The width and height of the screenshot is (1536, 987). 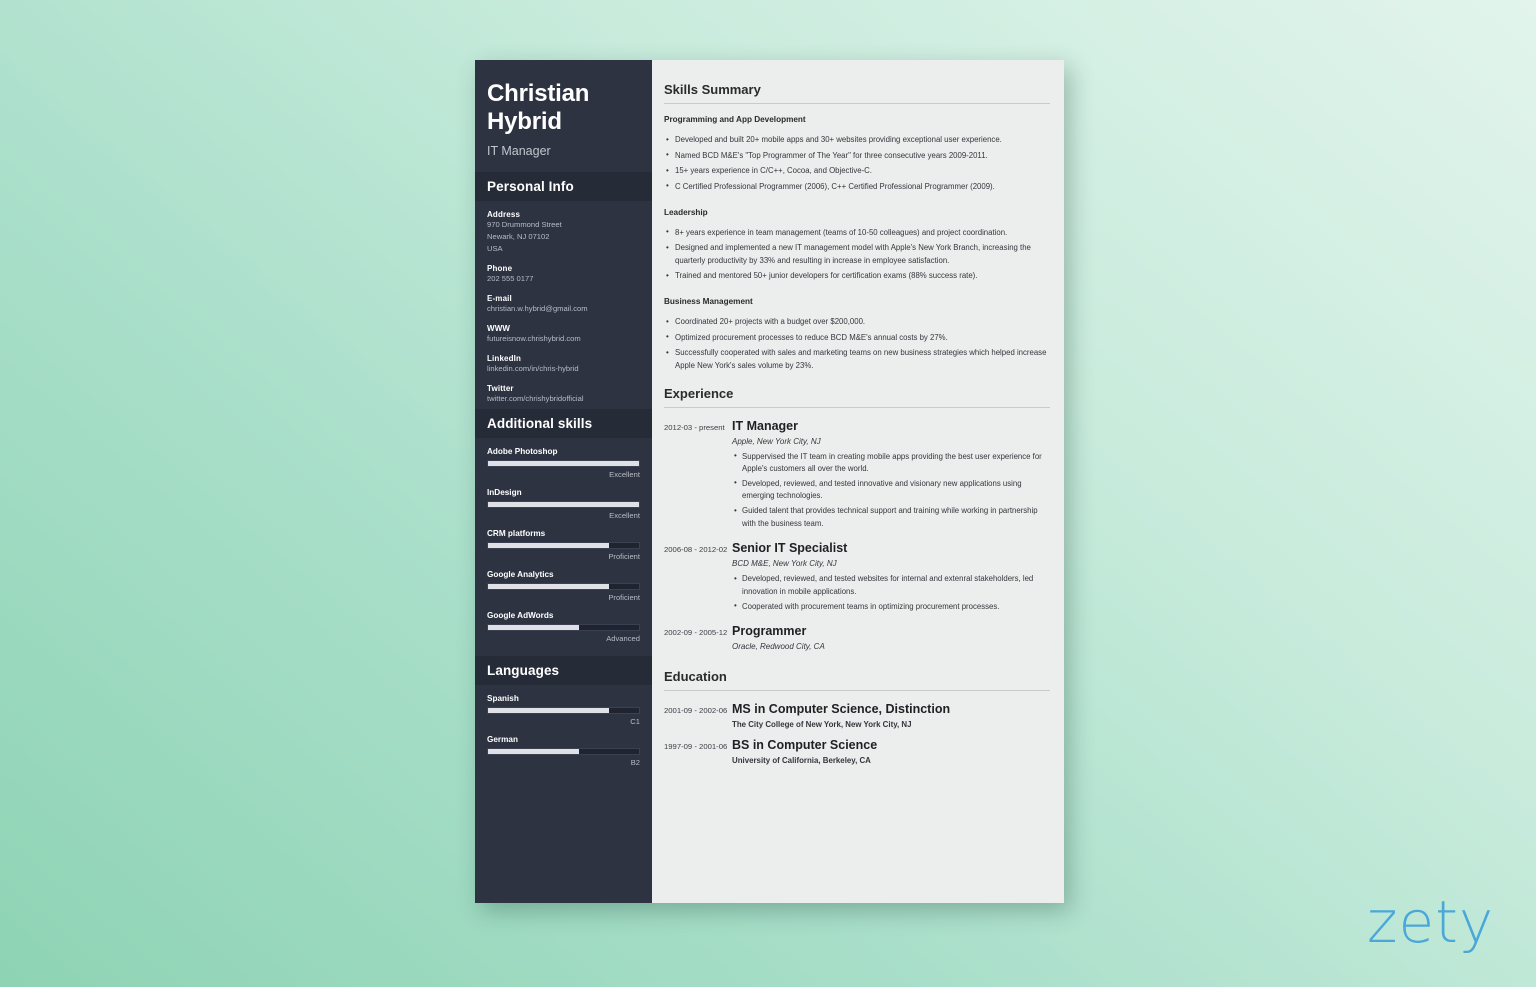 I want to click on personal-info-label: LinkedIn, so click(x=504, y=358).